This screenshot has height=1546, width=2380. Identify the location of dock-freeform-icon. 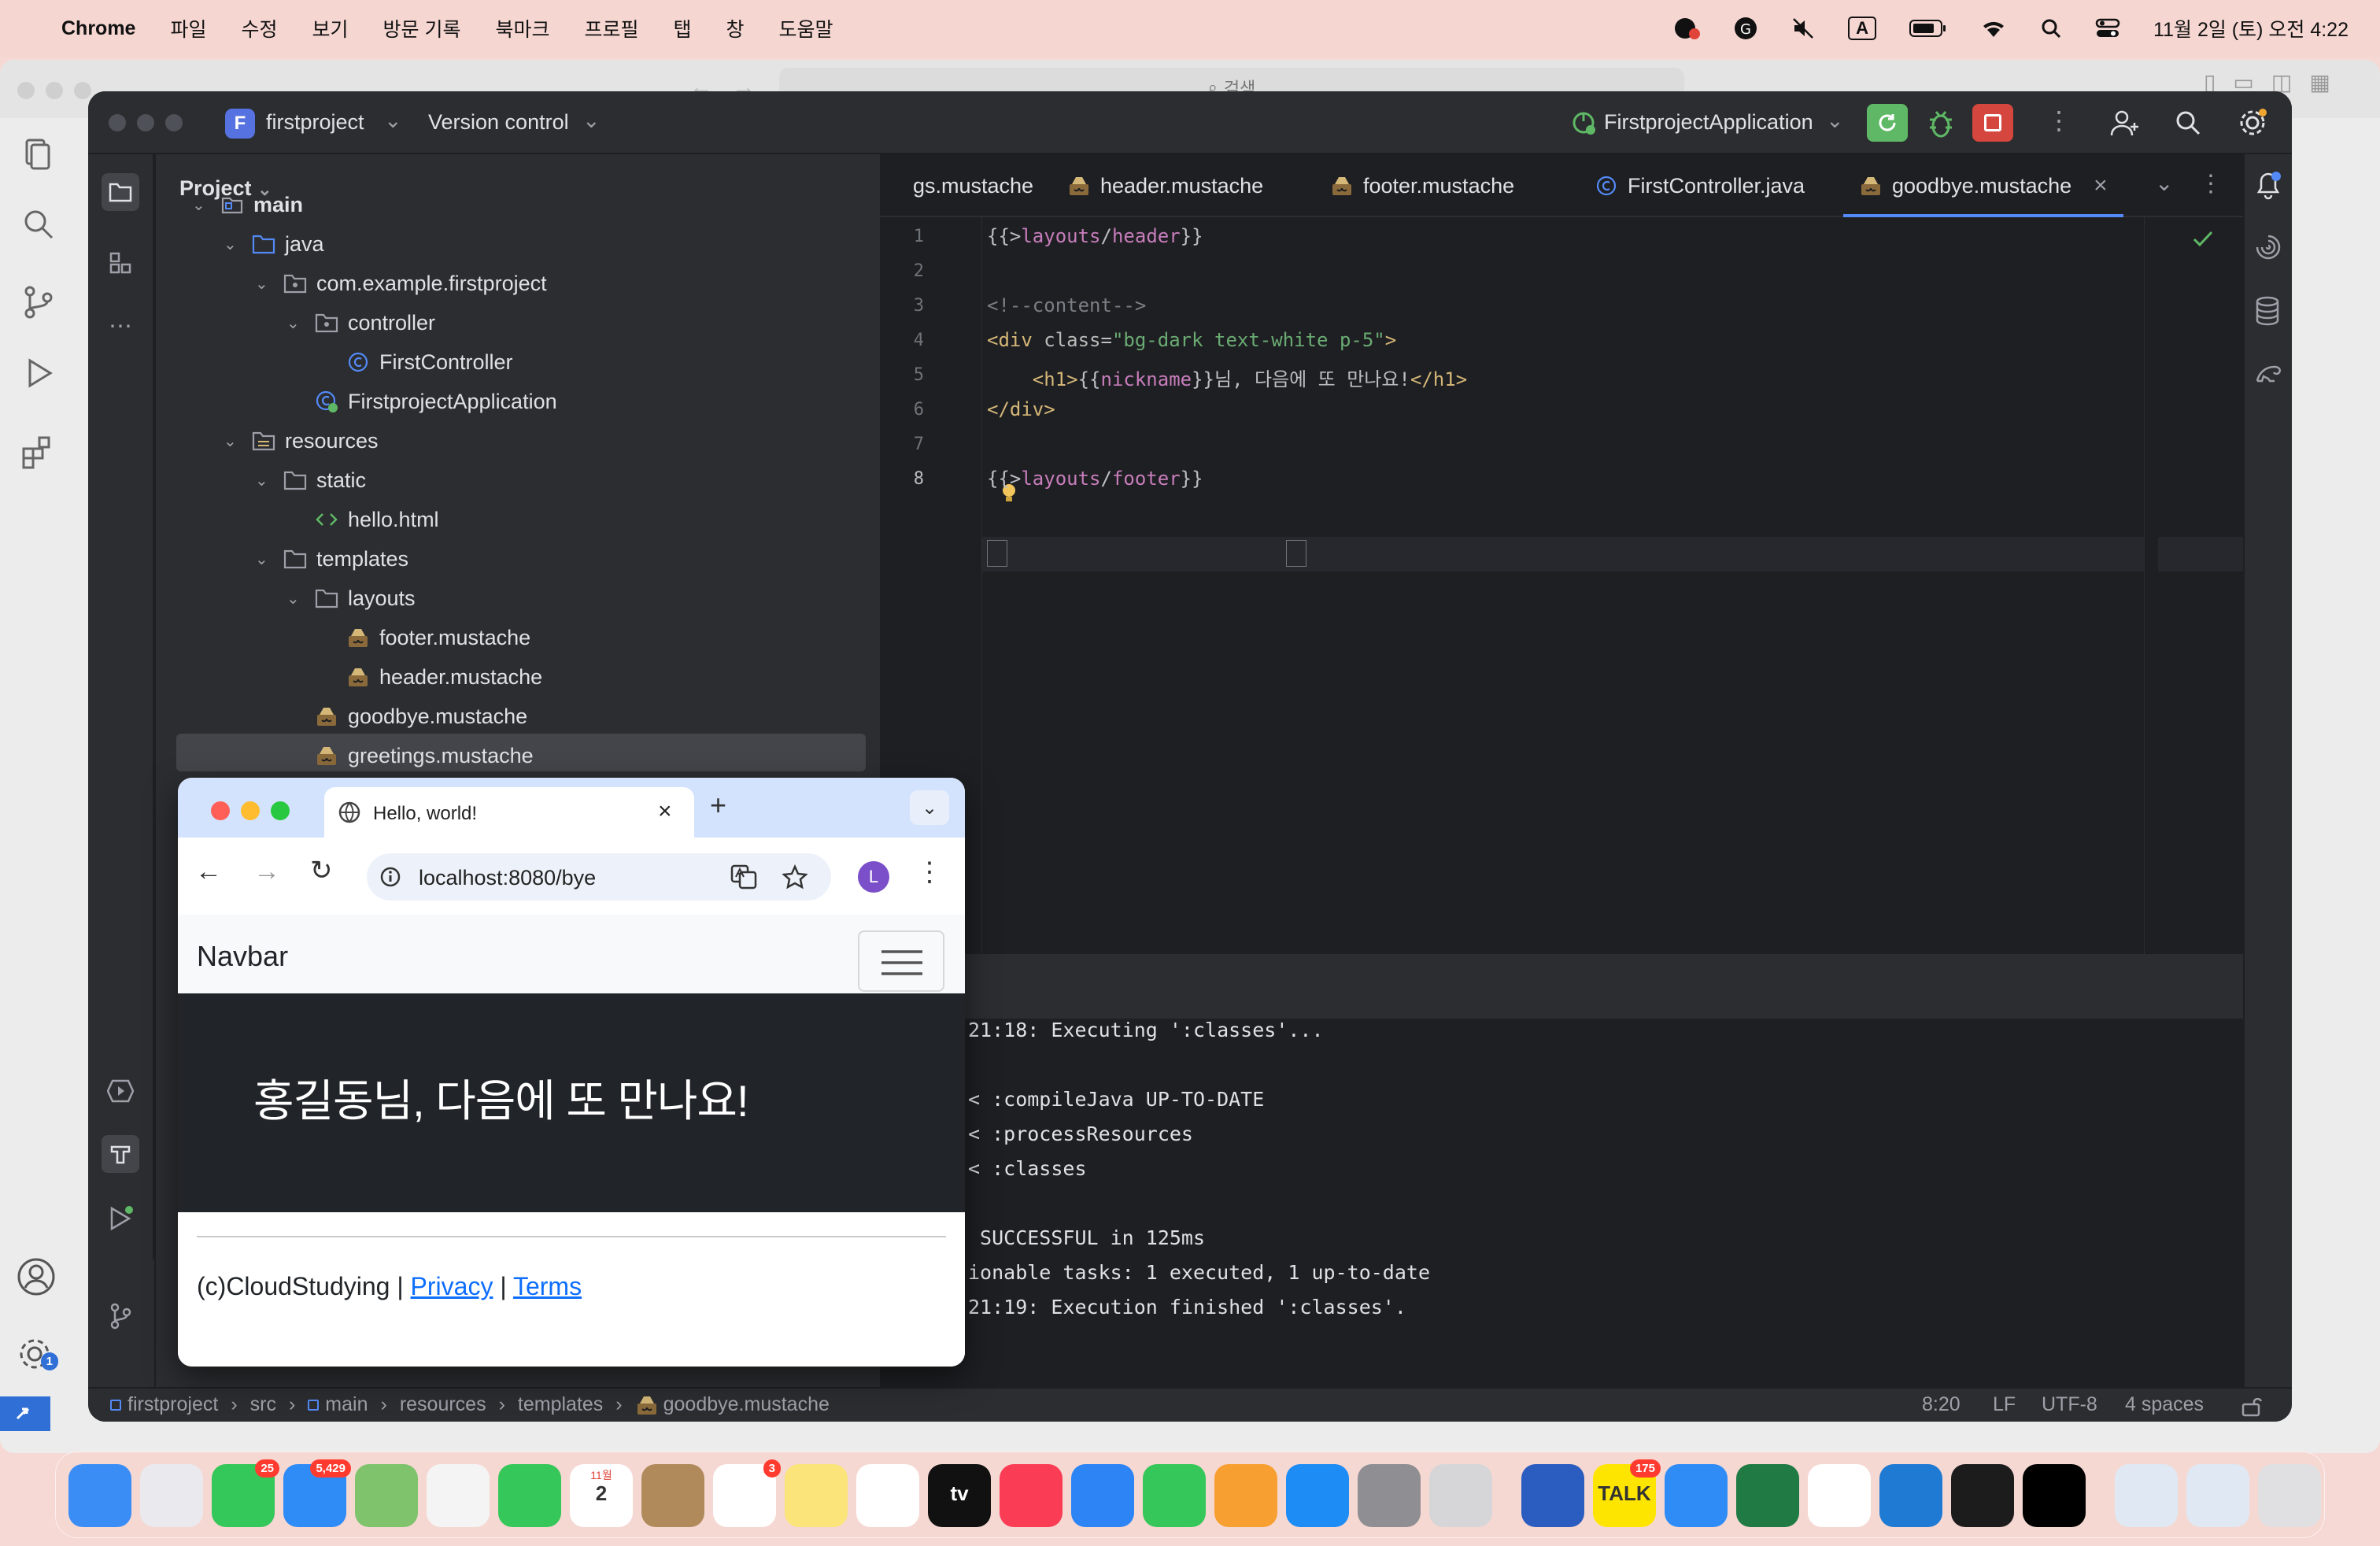
(887, 1495).